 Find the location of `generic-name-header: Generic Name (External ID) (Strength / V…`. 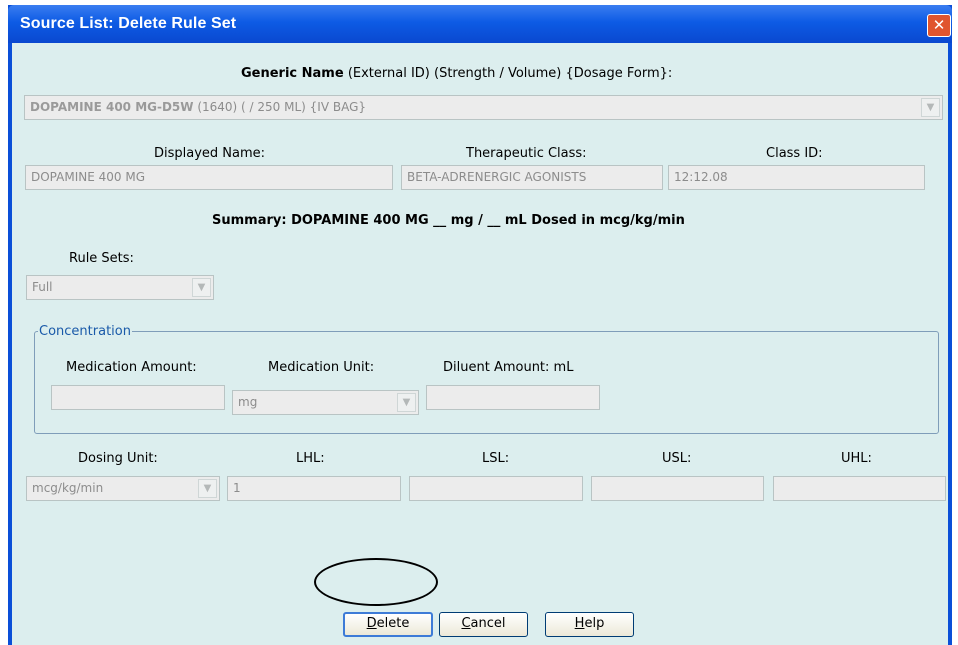

generic-name-header: Generic Name (External ID) (Strength / V… is located at coordinates (456, 73).